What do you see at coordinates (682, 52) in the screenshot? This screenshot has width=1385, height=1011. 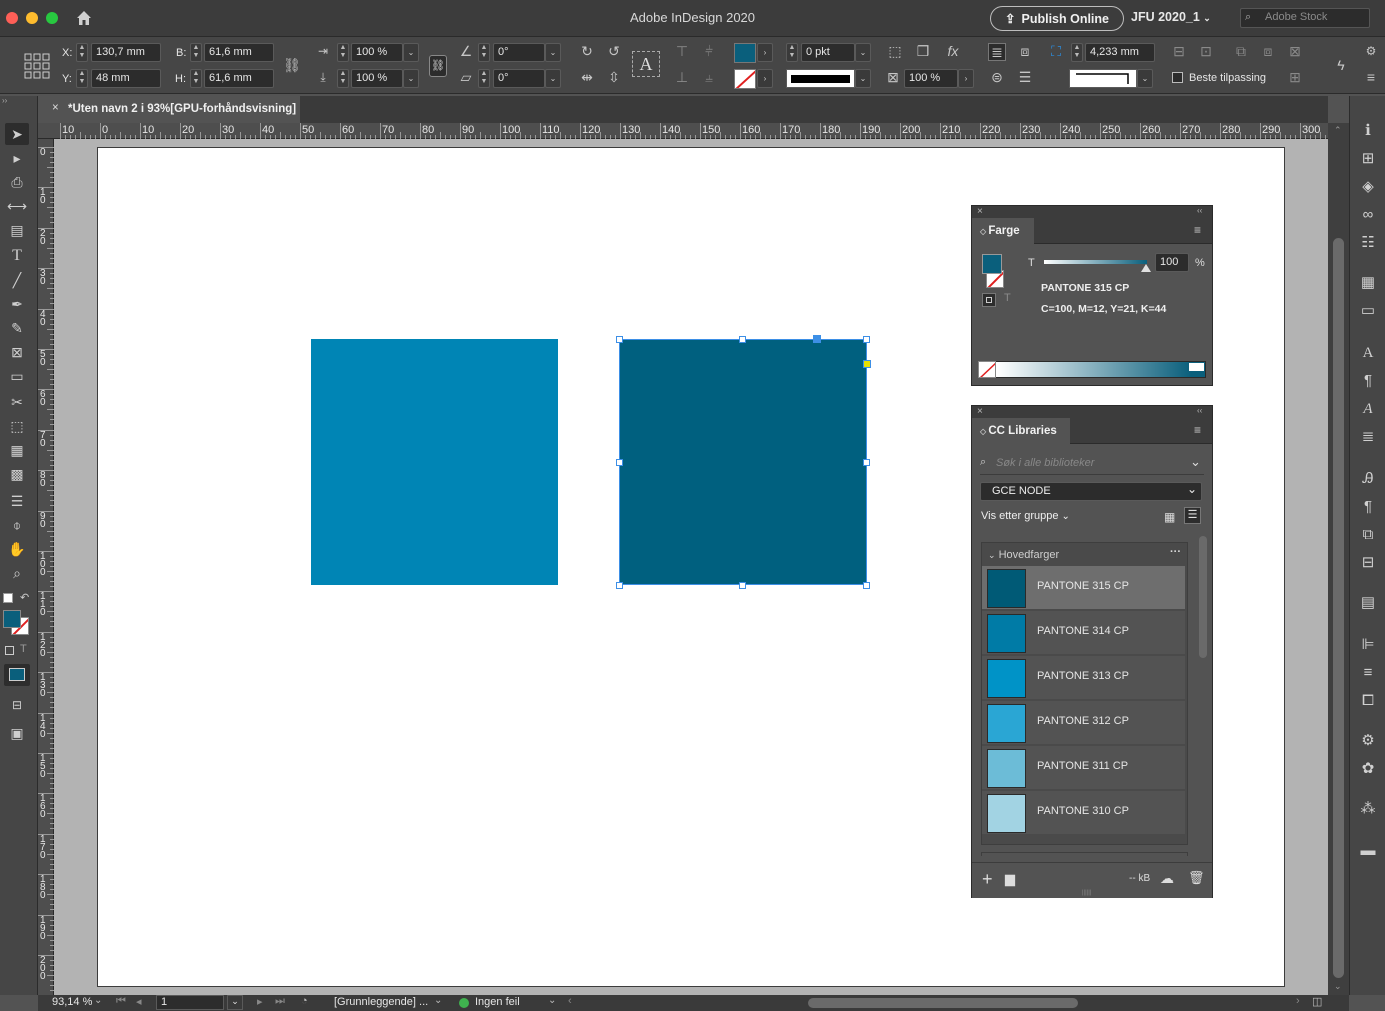 I see `align-top-icon: ⊤` at bounding box center [682, 52].